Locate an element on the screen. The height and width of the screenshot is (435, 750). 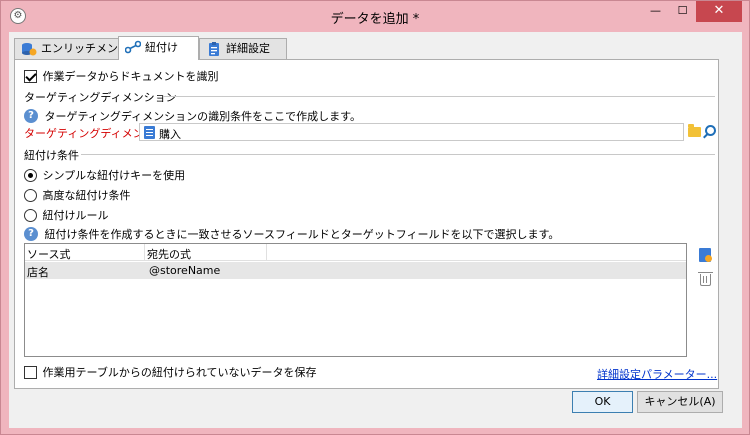
keep-unreconciled-row: 作業用テーブルからの紐付けられていないデータを保存 is located at coordinates (170, 372).